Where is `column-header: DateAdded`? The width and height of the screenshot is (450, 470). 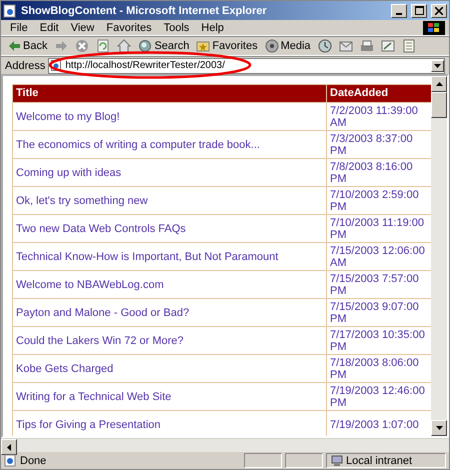 column-header: DateAdded is located at coordinates (378, 93).